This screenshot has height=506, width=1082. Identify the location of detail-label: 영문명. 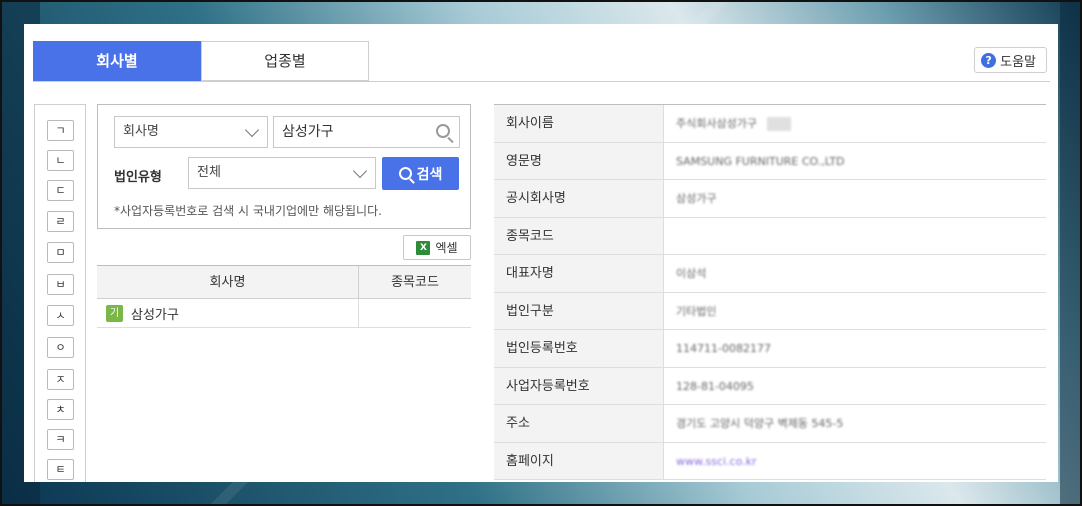
(579, 160).